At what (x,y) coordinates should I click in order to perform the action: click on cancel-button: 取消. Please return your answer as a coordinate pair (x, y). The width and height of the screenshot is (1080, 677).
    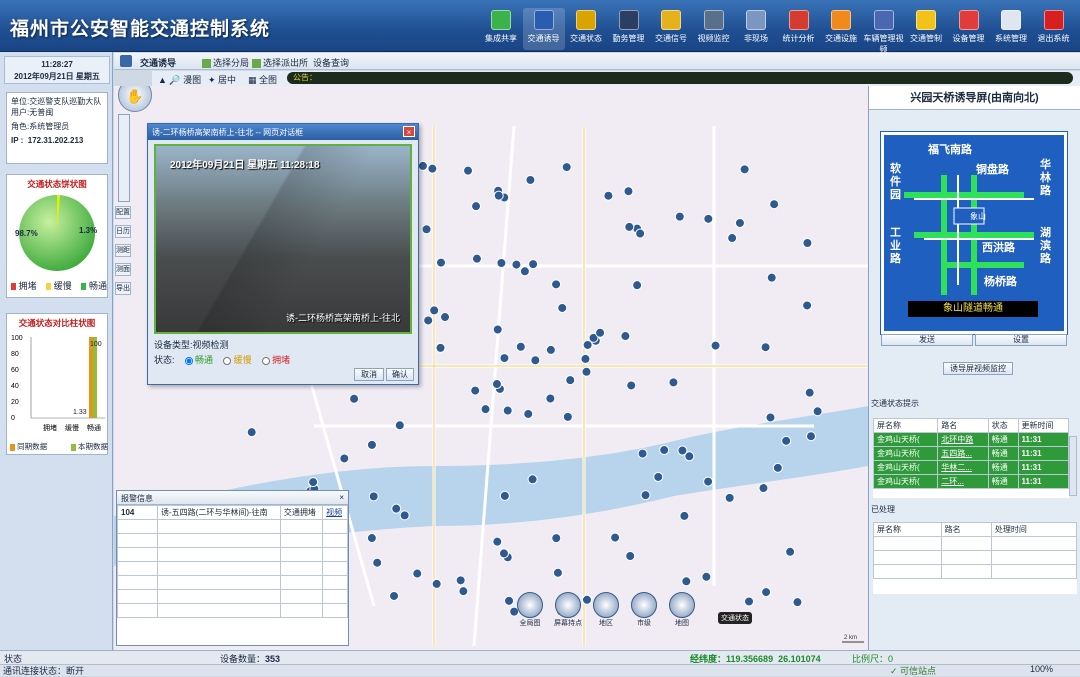
    Looking at the image, I should click on (369, 374).